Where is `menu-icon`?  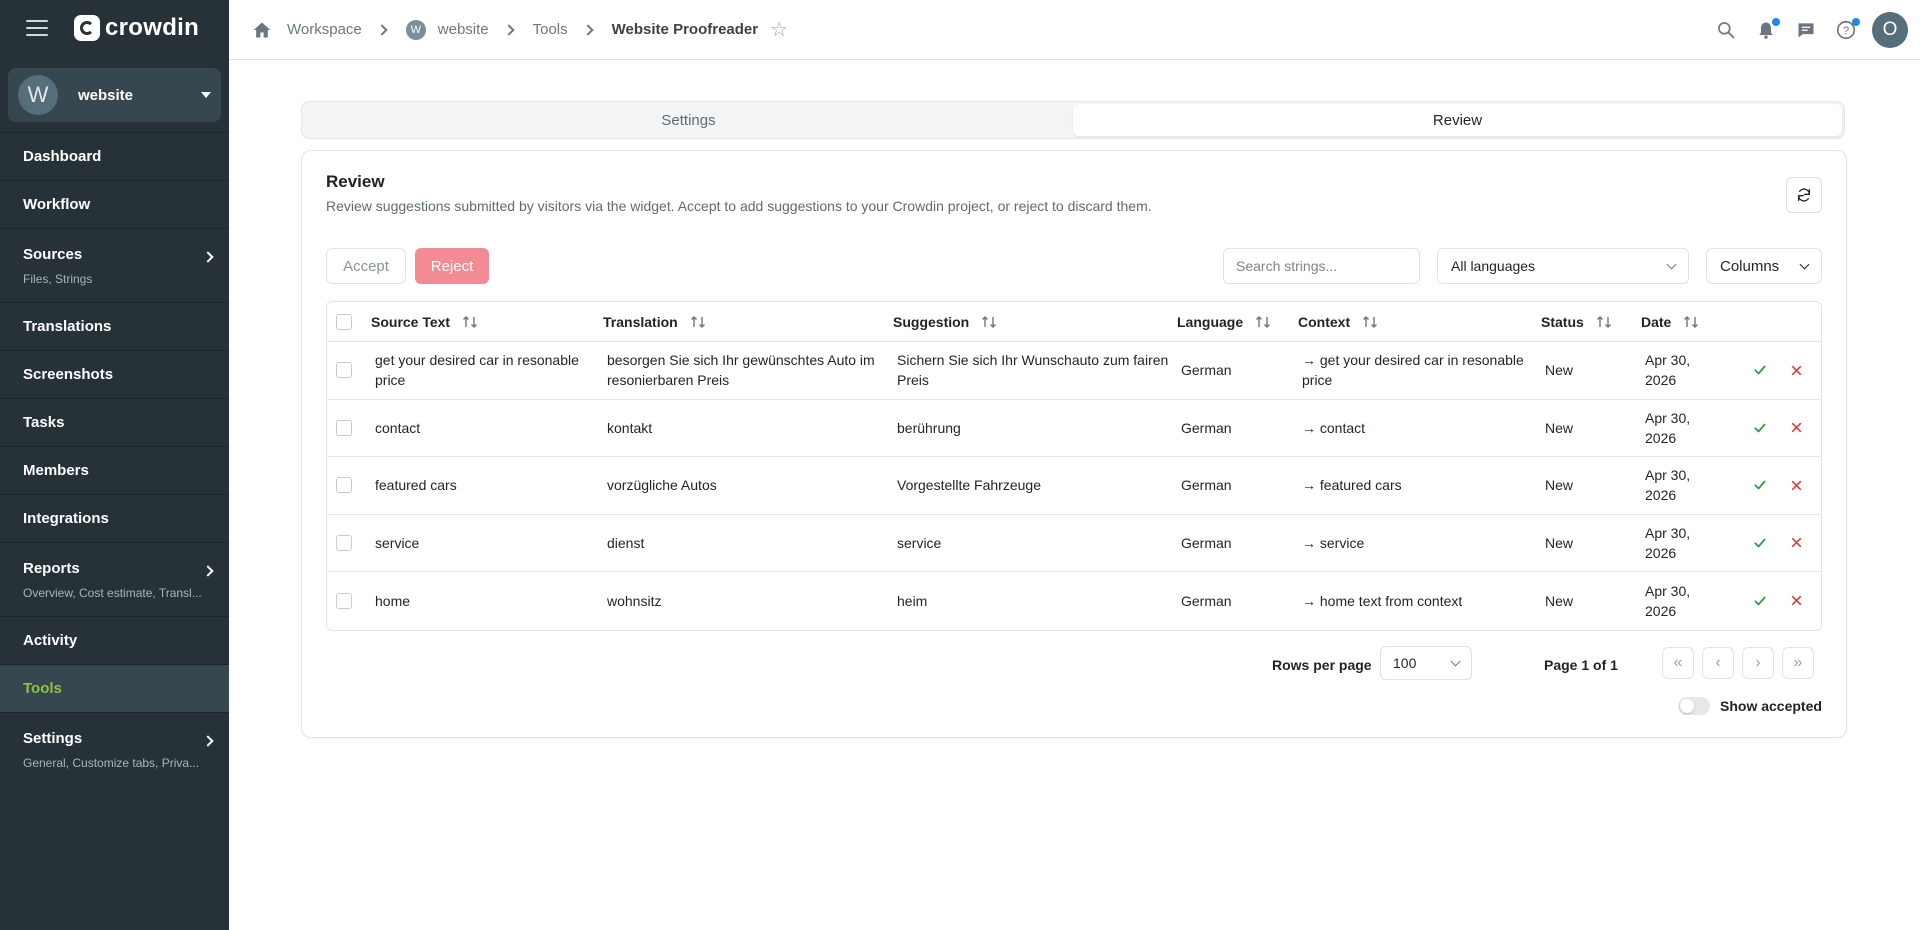 menu-icon is located at coordinates (37, 28).